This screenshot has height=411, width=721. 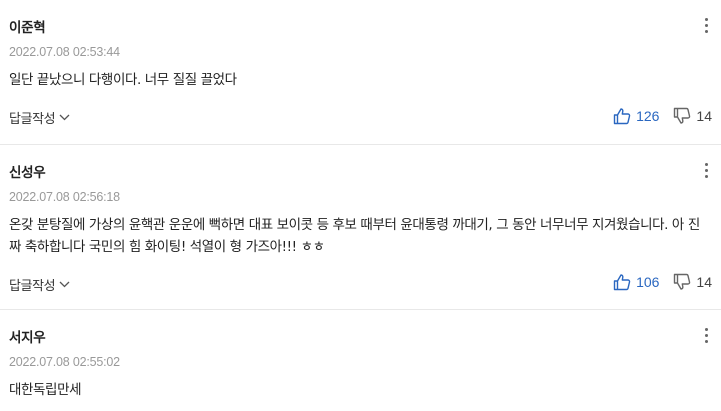 I want to click on comment-date: 2022.07.08 02:56:18, so click(x=64, y=197).